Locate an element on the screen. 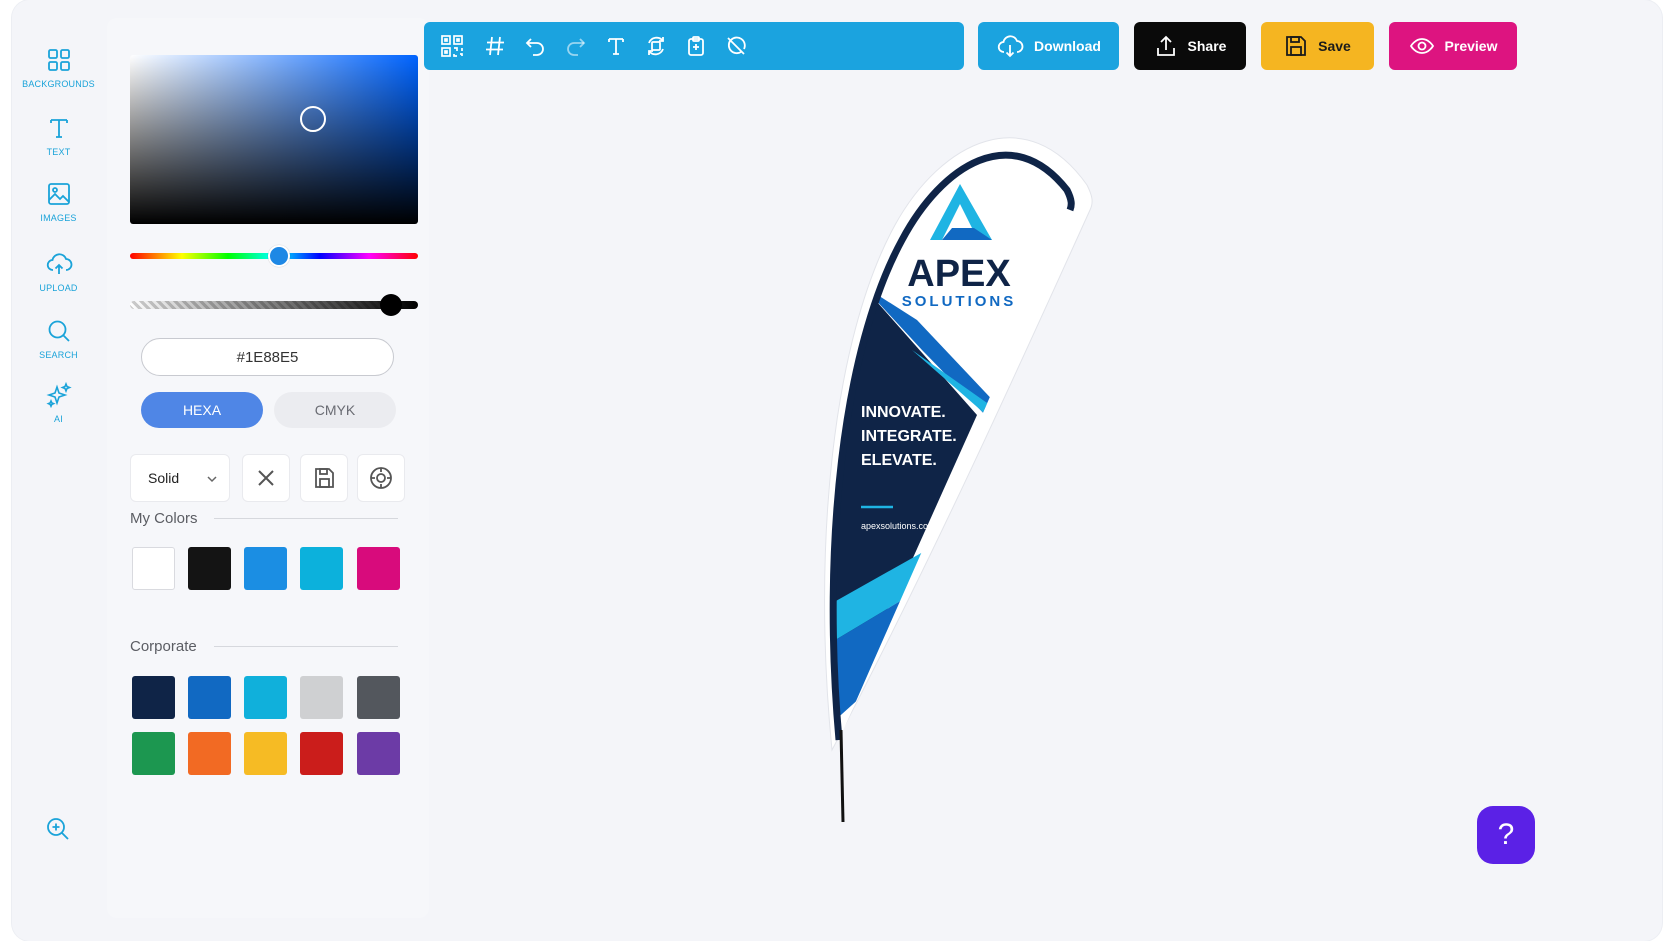 This screenshot has height=941, width=1672. redo-icon is located at coordinates (576, 47).